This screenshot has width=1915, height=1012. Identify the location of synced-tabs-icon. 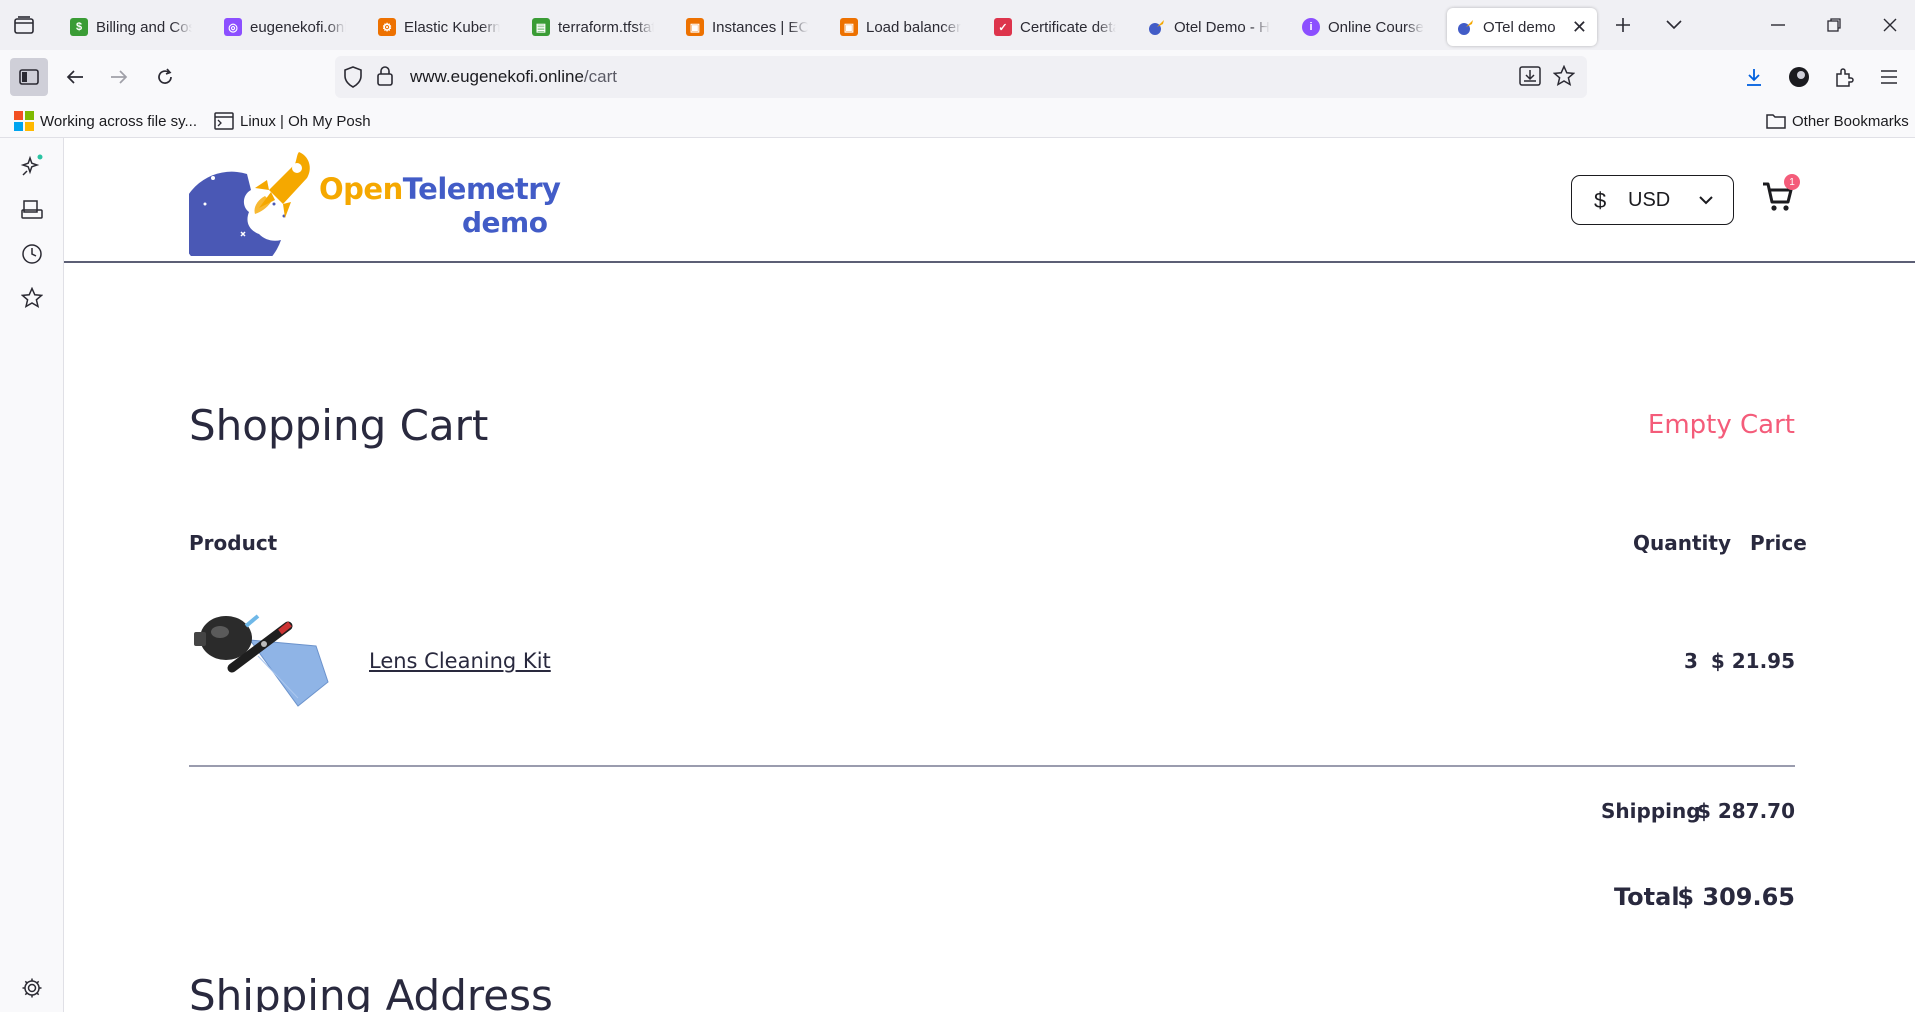
(32, 210).